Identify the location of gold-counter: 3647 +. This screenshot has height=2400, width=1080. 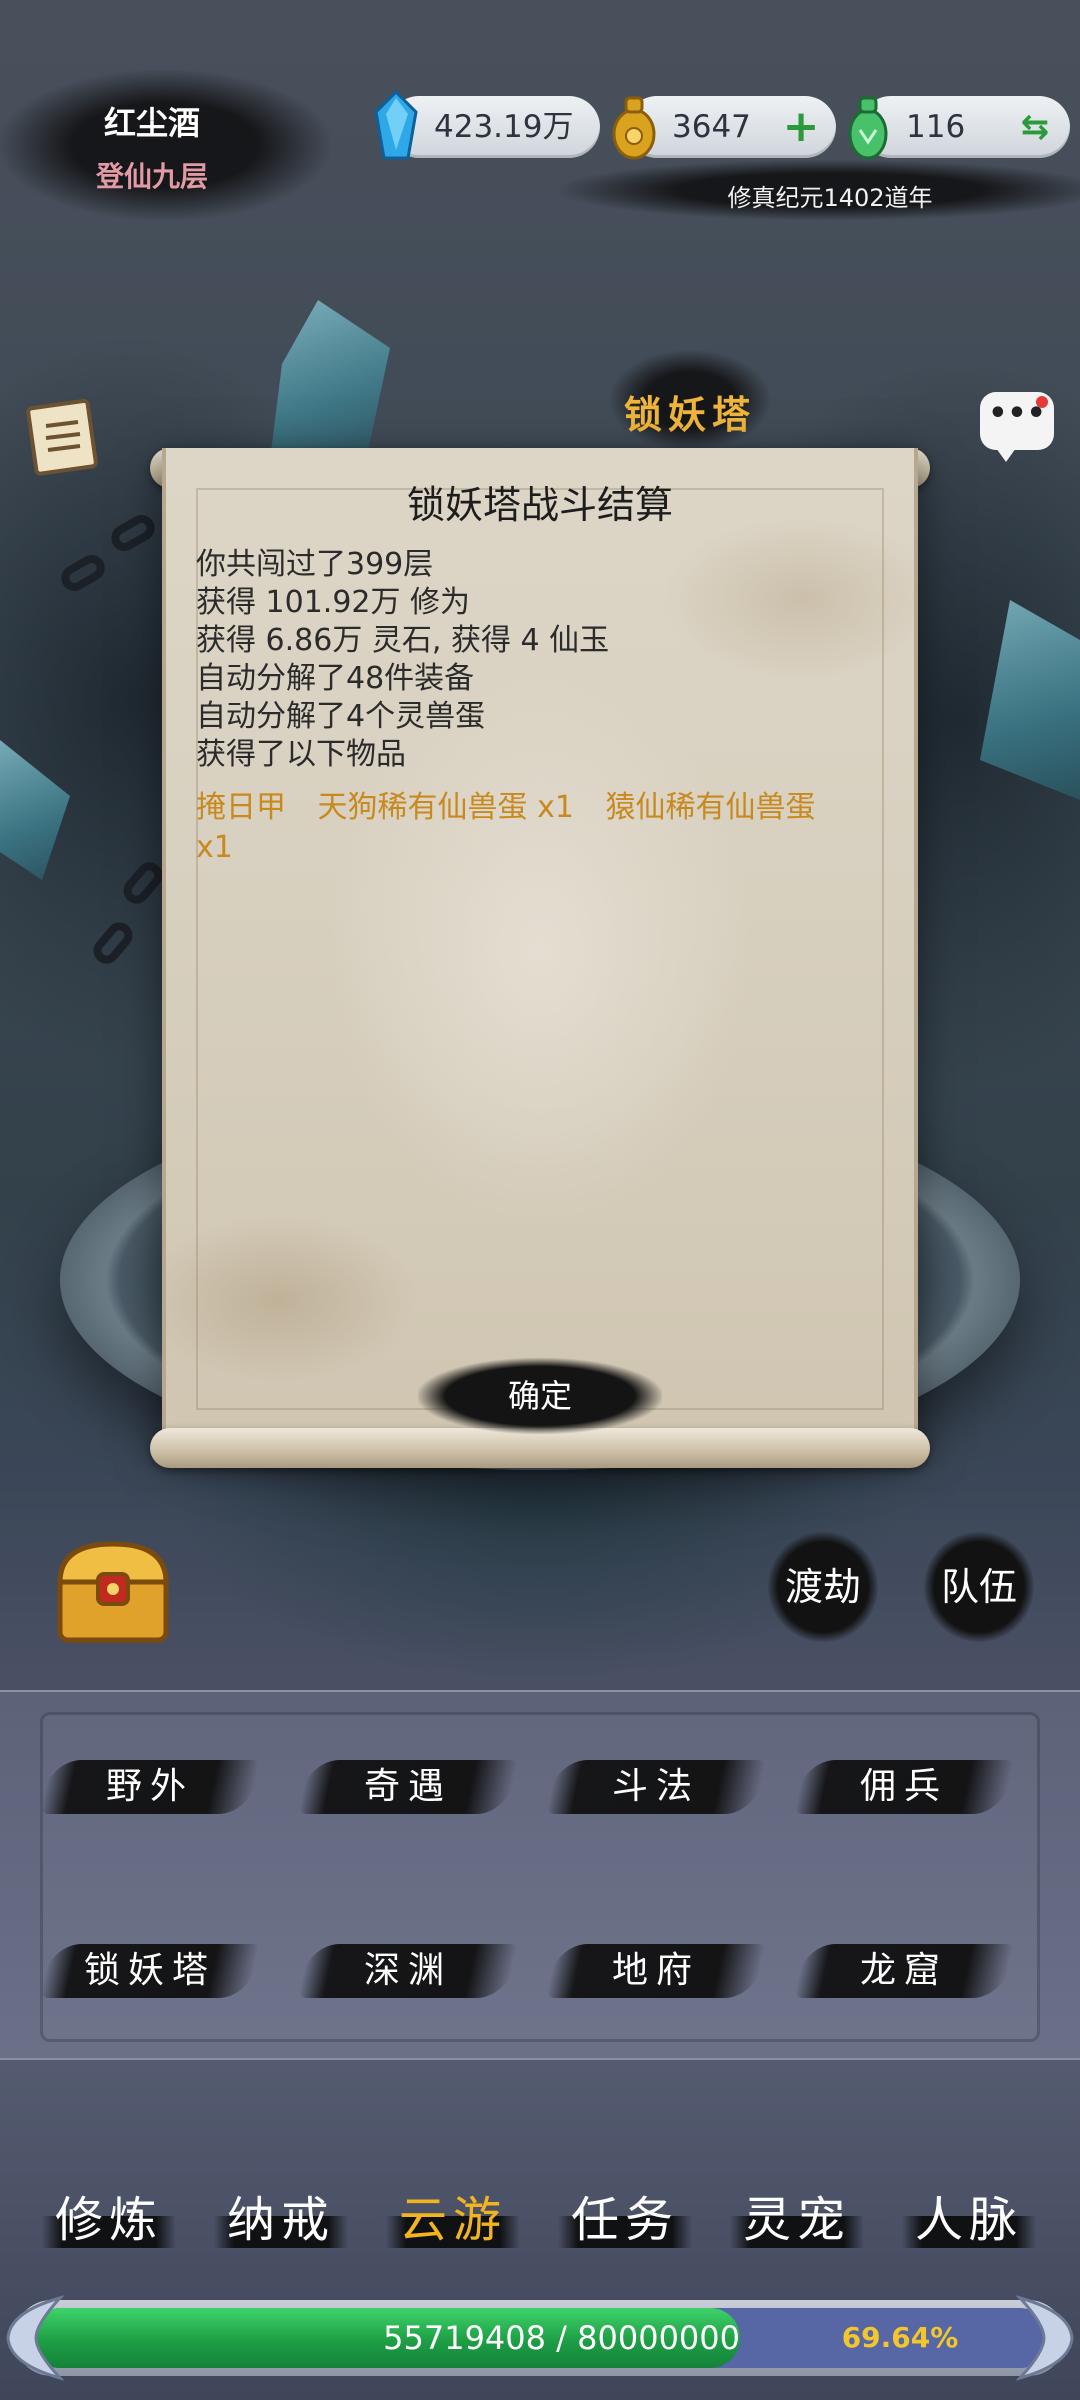
(724, 128).